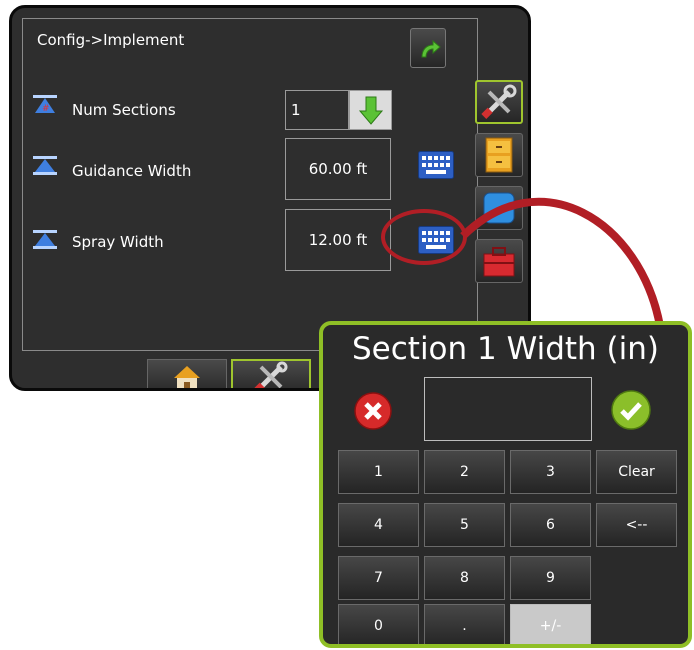 The height and width of the screenshot is (650, 694). I want to click on cancel-button, so click(373, 411).